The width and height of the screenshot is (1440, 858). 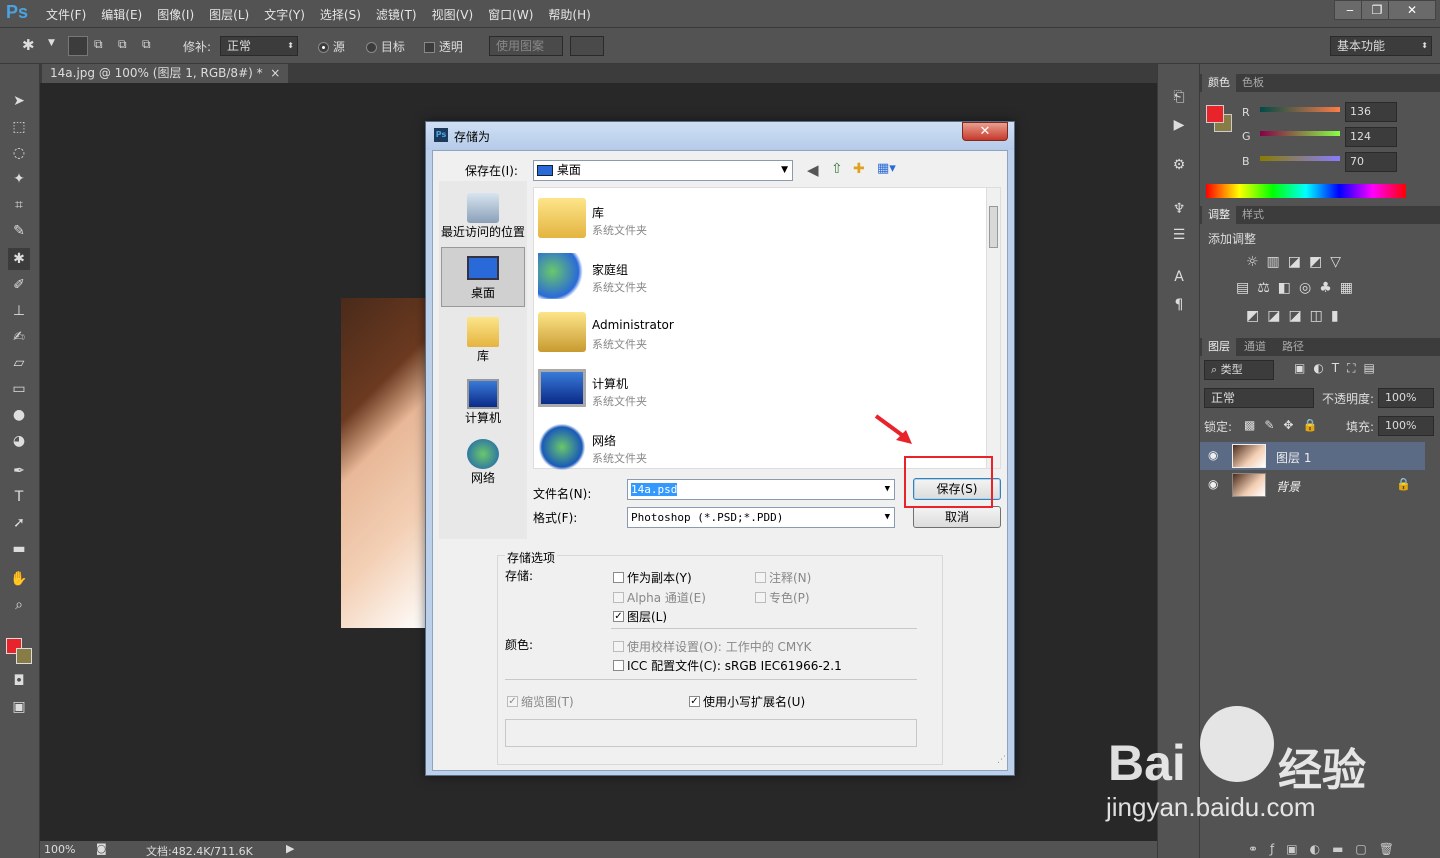 What do you see at coordinates (385, 46) in the screenshot?
I see `target-radio: 目标` at bounding box center [385, 46].